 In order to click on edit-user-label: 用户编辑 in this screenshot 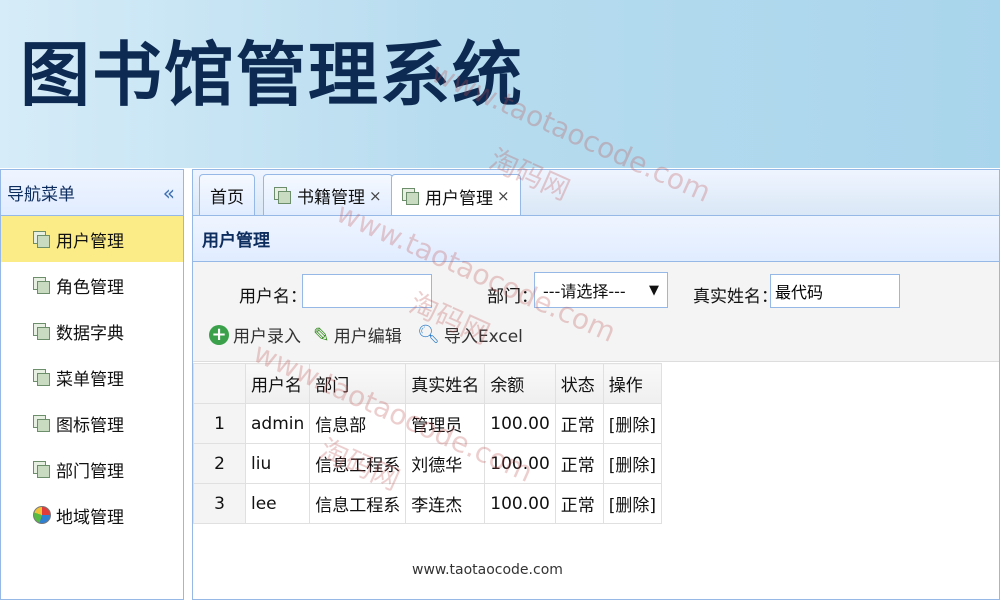, I will do `click(367, 337)`.